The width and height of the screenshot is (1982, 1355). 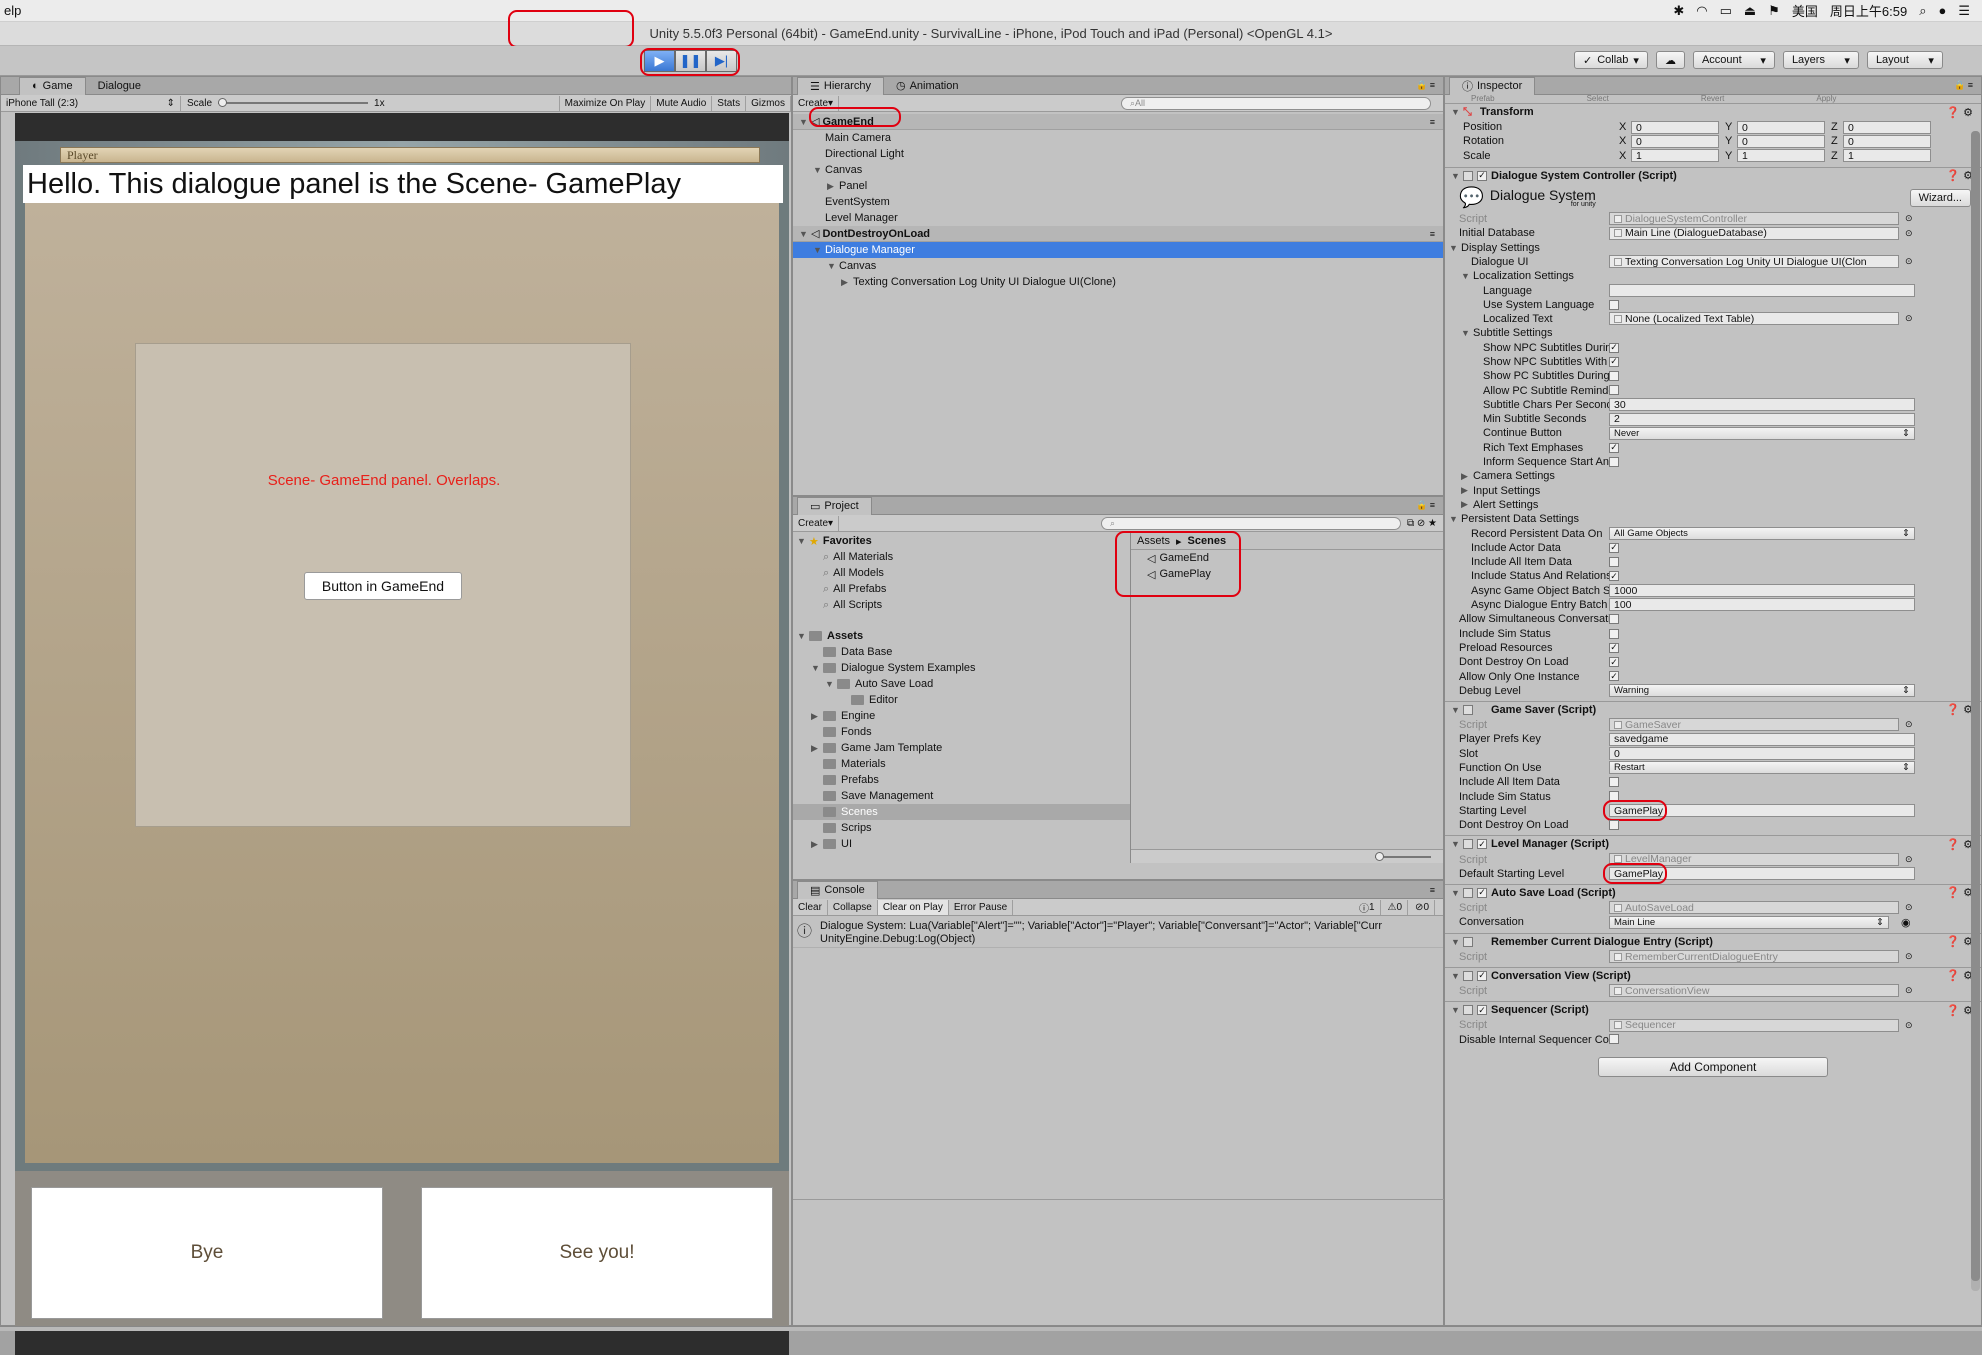 What do you see at coordinates (1887, 156) in the screenshot?
I see `transform-z-field: 1` at bounding box center [1887, 156].